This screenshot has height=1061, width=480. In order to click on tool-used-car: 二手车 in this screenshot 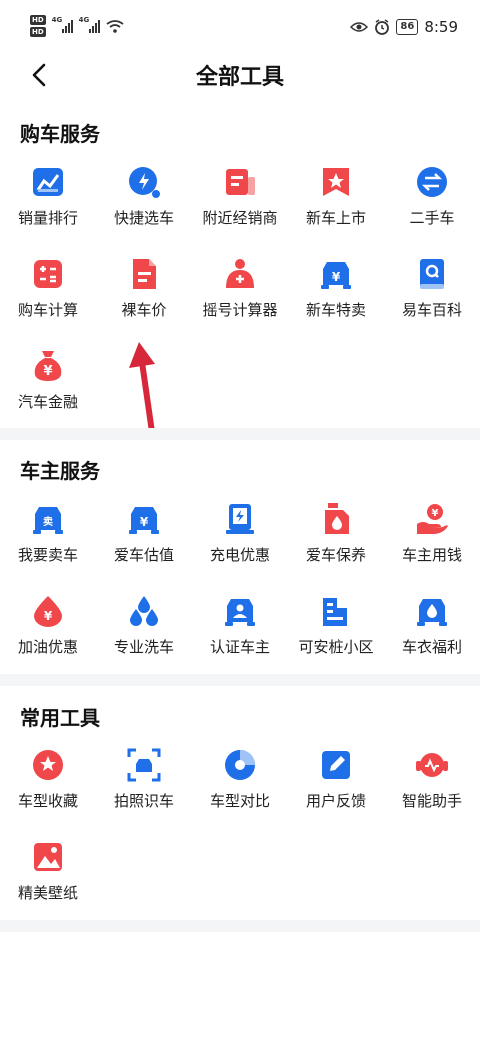, I will do `click(432, 210)`.